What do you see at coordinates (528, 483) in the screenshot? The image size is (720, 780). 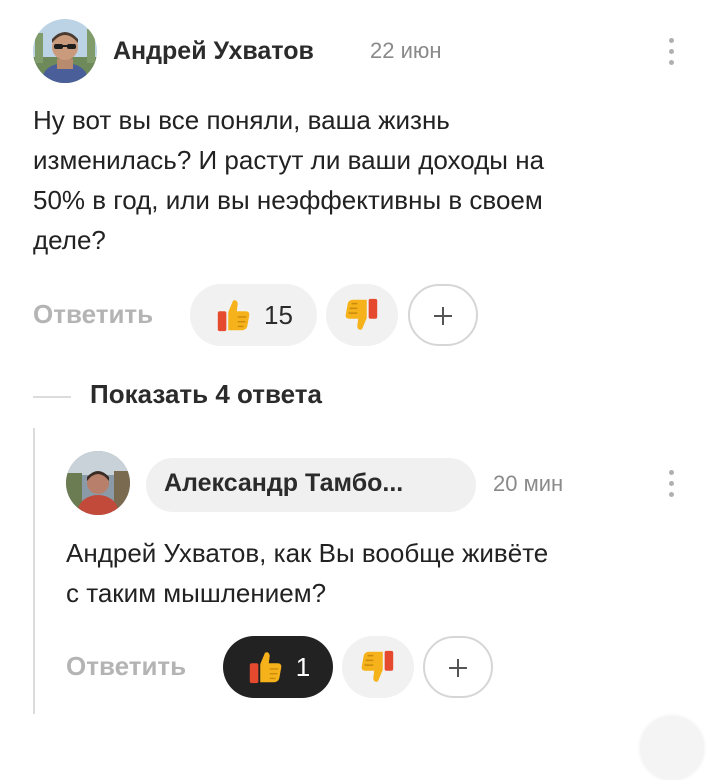 I see `reply-time: 20 мин` at bounding box center [528, 483].